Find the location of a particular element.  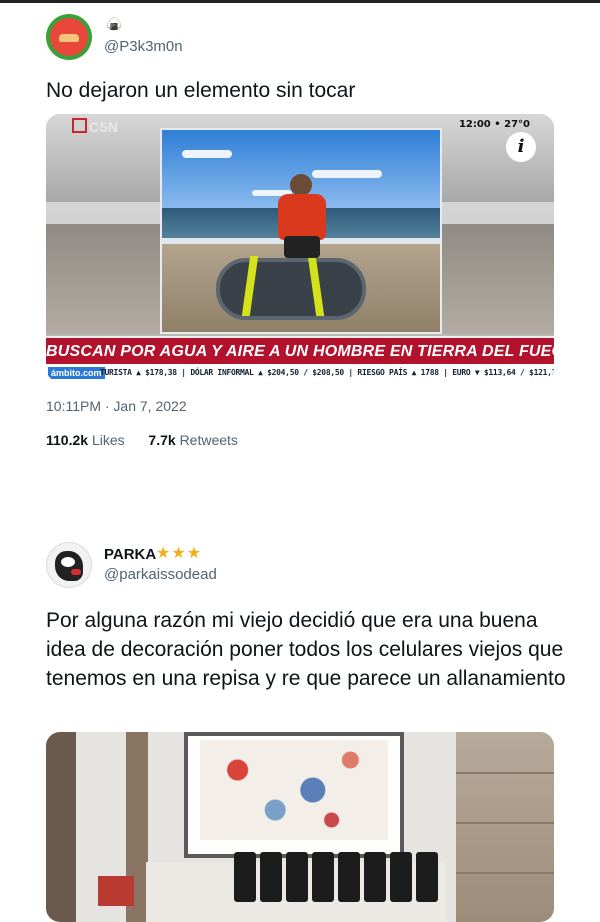

user-handle: @P3k3m0n is located at coordinates (143, 46).